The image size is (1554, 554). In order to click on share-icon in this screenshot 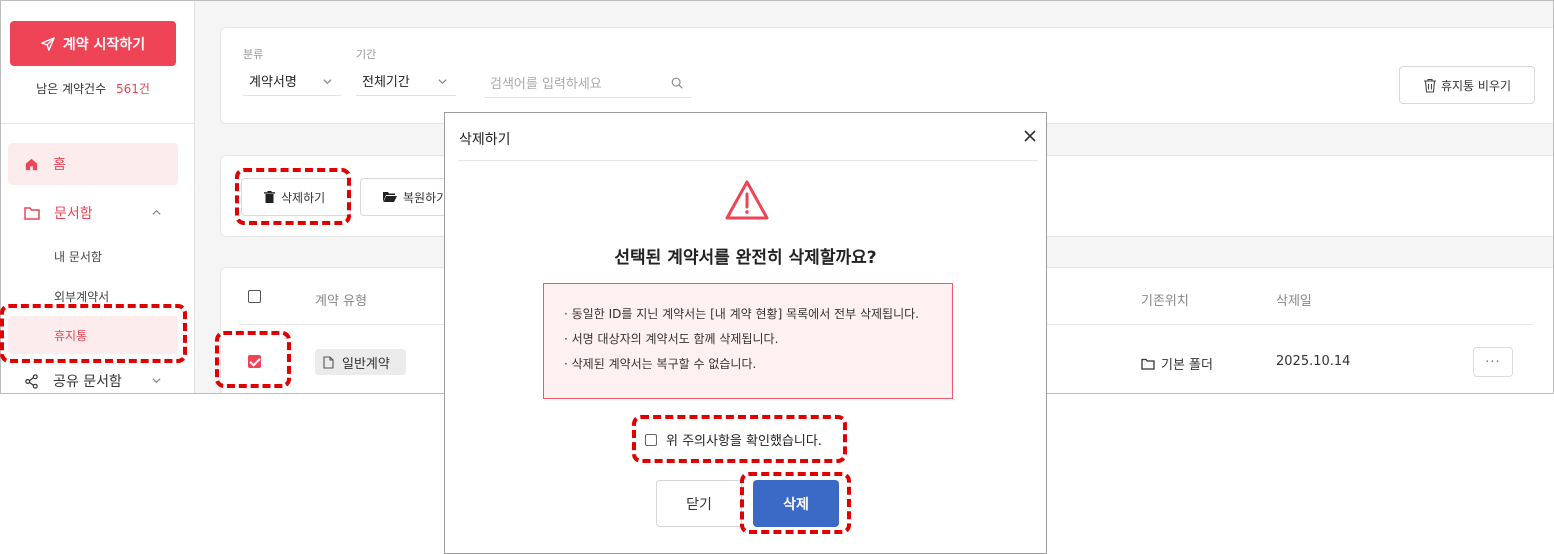, I will do `click(31, 381)`.